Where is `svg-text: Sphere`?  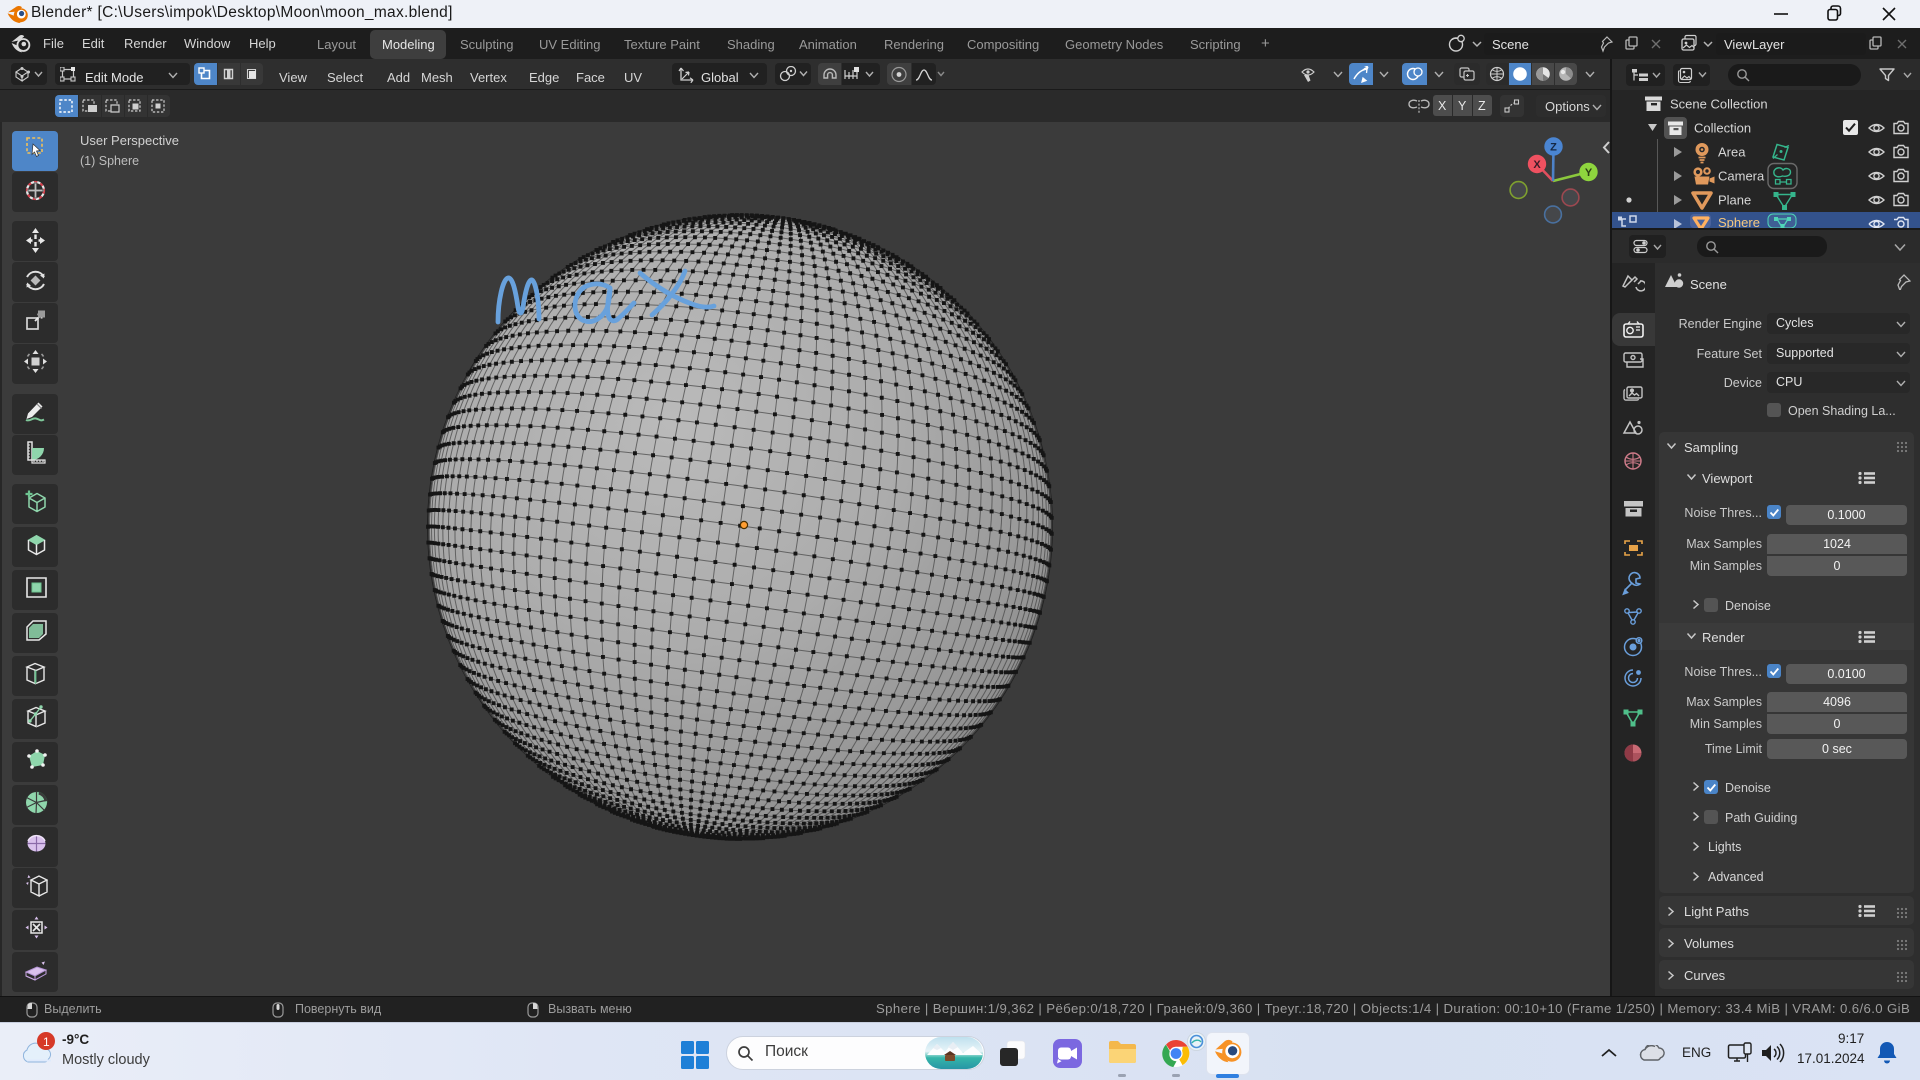
svg-text: Sphere is located at coordinates (1739, 221).